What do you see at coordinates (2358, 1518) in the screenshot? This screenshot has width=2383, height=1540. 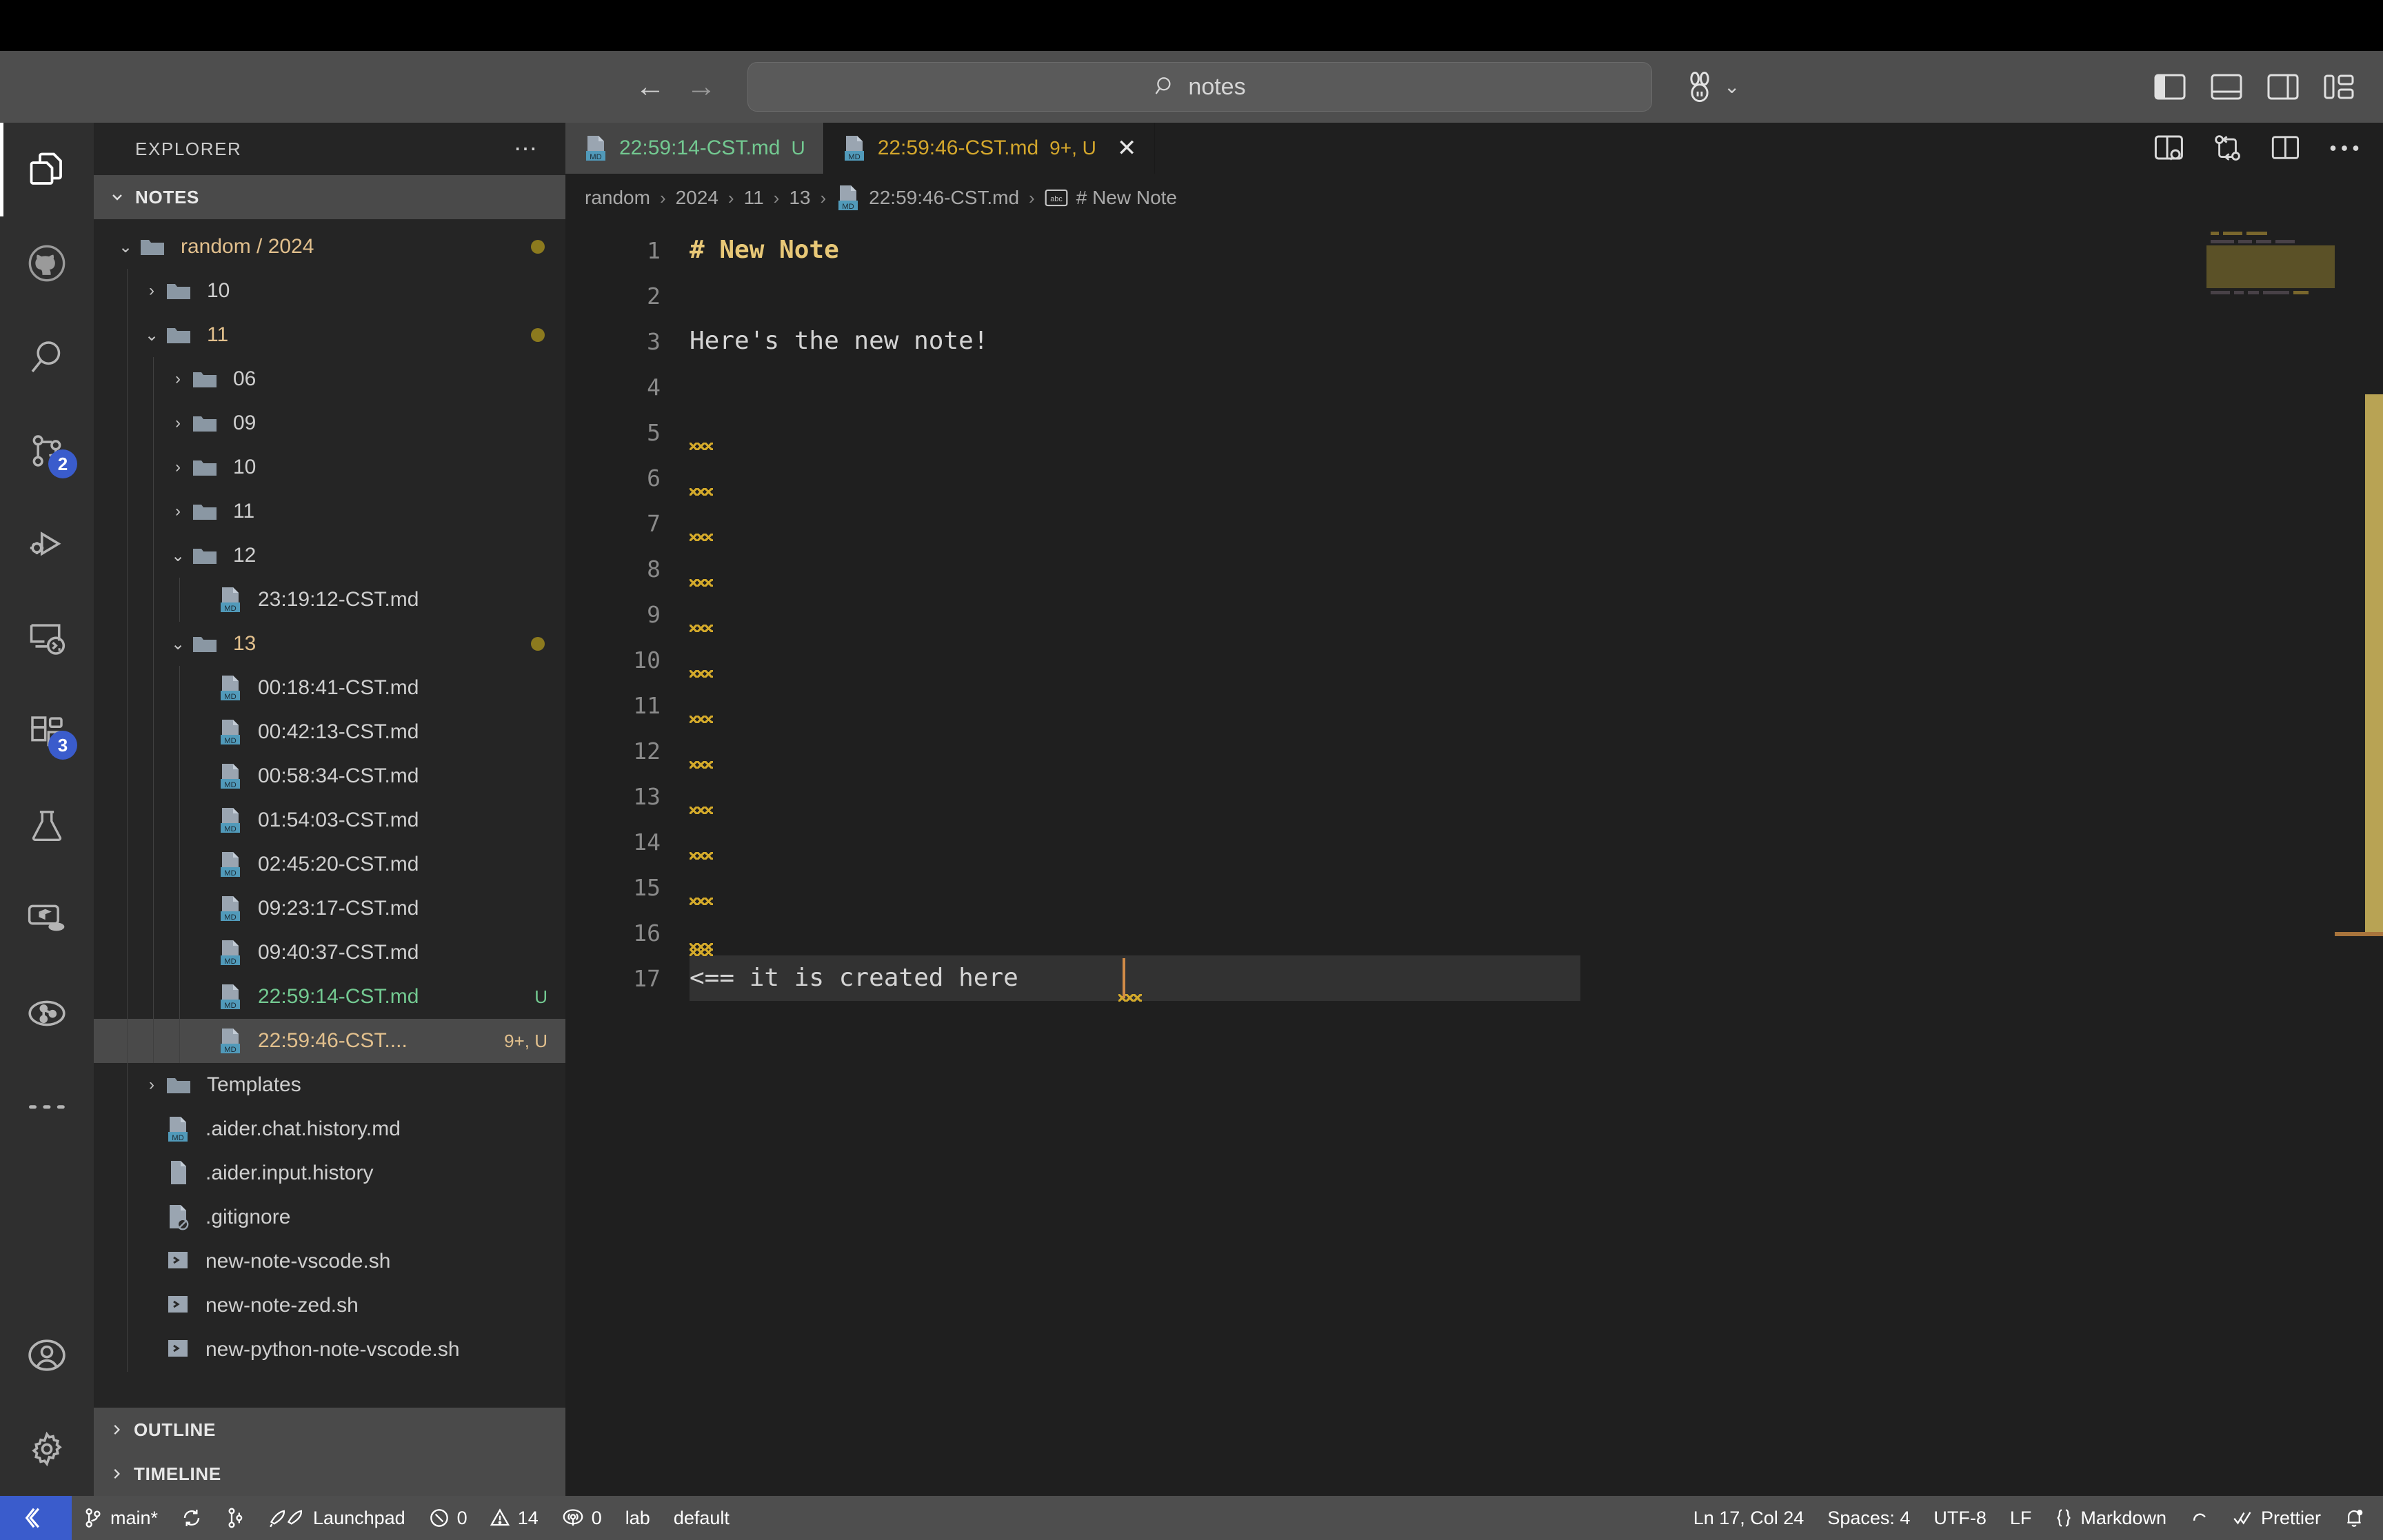 I see `status-notifications` at bounding box center [2358, 1518].